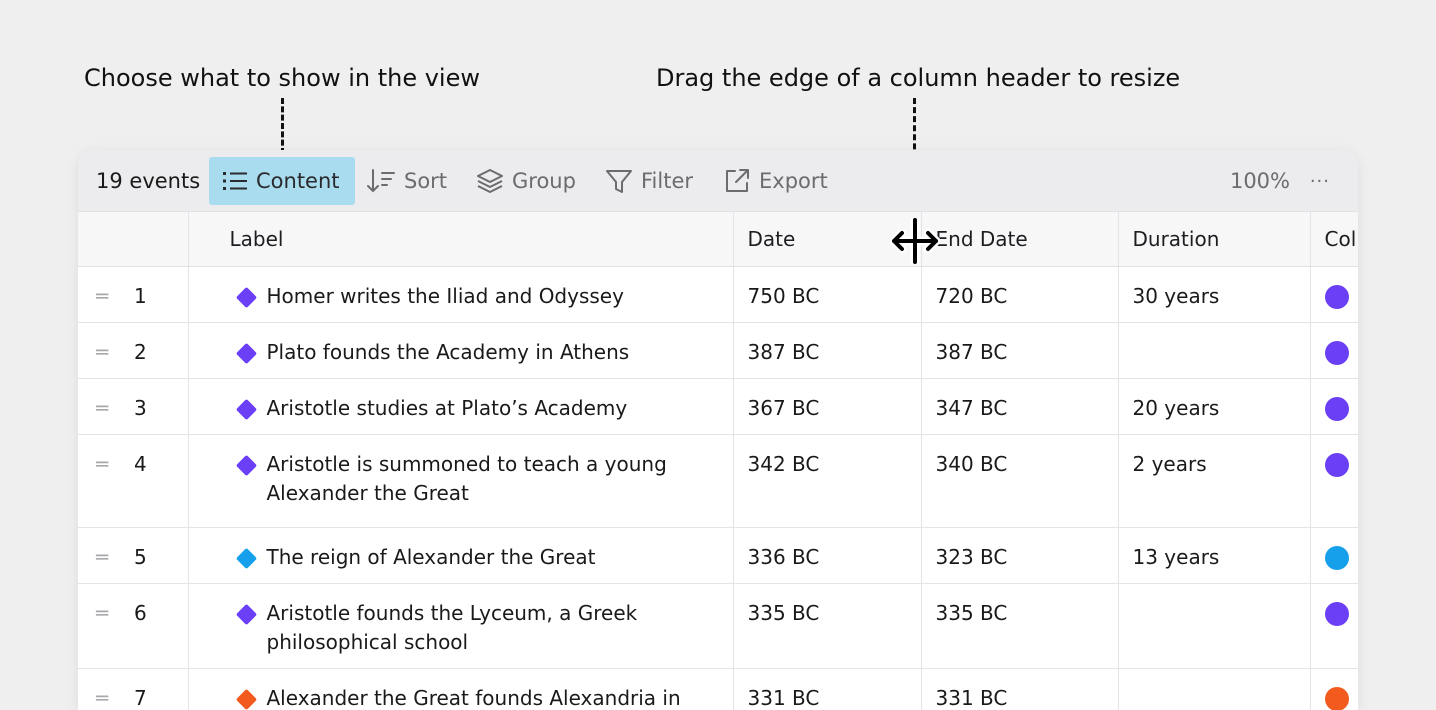 The width and height of the screenshot is (1436, 710). I want to click on row-number: 6, so click(140, 613).